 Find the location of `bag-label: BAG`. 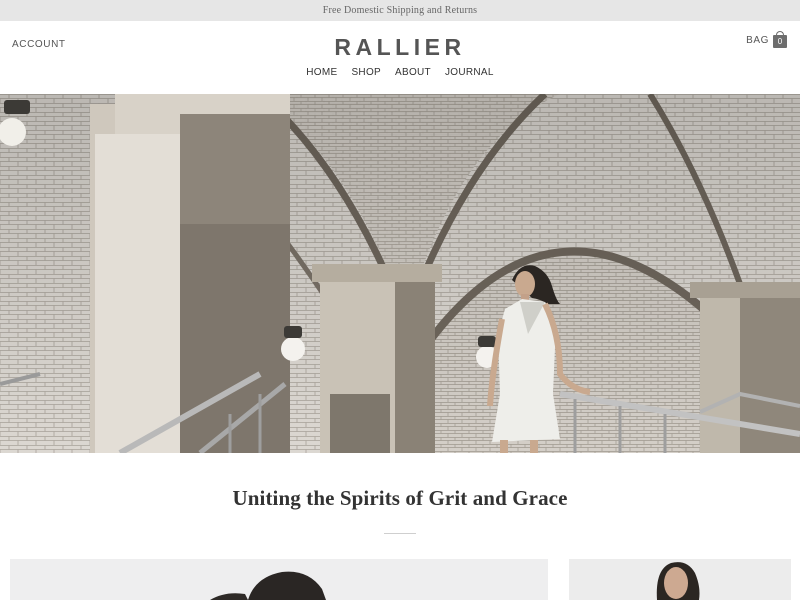

bag-label: BAG is located at coordinates (757, 40).